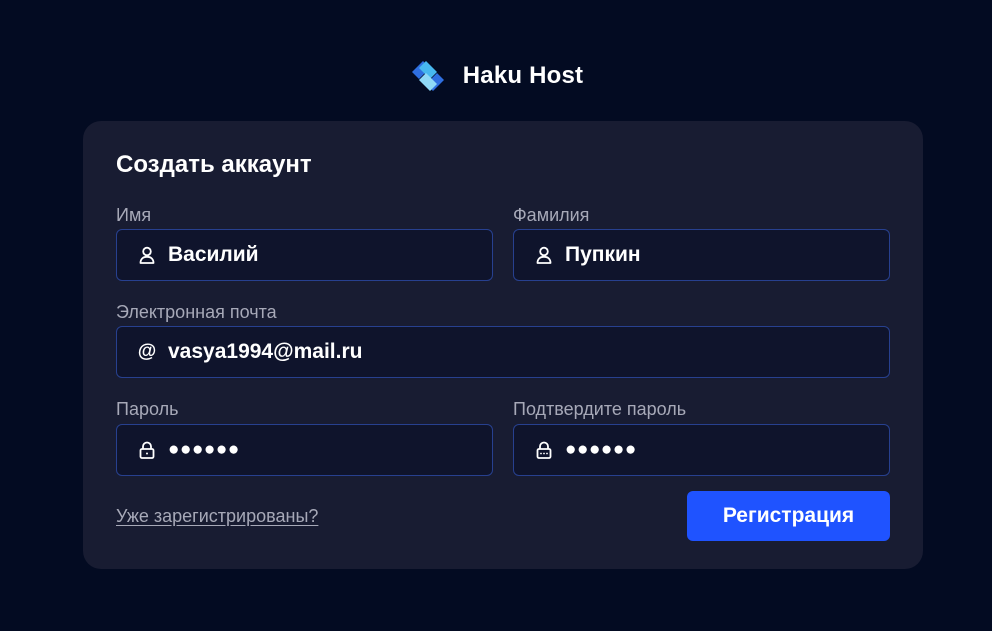  I want to click on email-value: vasya1994@mail.ru, so click(265, 351).